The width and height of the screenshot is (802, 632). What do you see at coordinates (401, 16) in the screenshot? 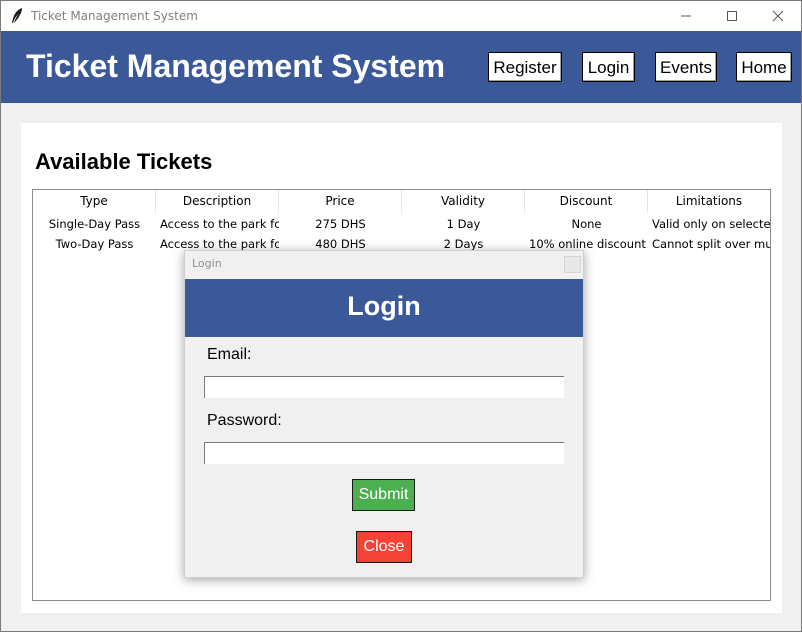
I see `title-bar: Ticket Management System` at bounding box center [401, 16].